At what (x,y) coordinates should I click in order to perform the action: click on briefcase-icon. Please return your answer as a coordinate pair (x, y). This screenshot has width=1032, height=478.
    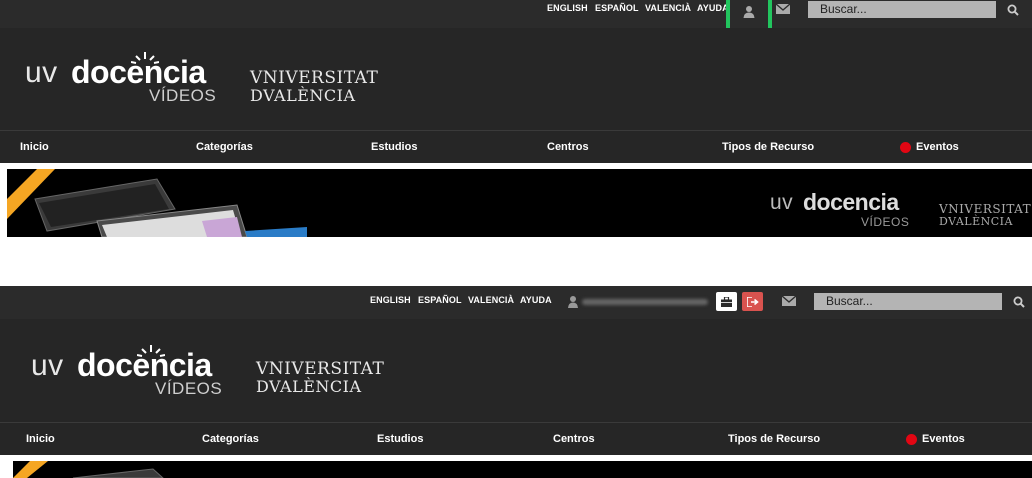
    Looking at the image, I should click on (726, 301).